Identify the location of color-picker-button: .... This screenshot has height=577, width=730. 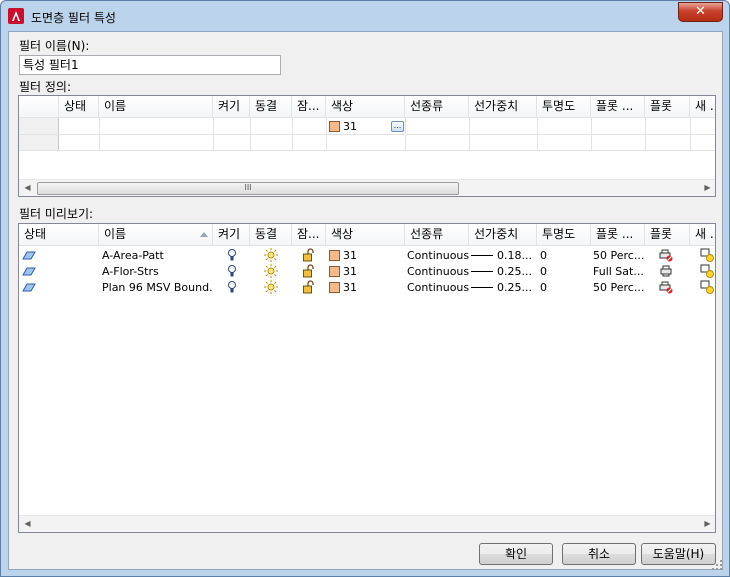
(397, 126).